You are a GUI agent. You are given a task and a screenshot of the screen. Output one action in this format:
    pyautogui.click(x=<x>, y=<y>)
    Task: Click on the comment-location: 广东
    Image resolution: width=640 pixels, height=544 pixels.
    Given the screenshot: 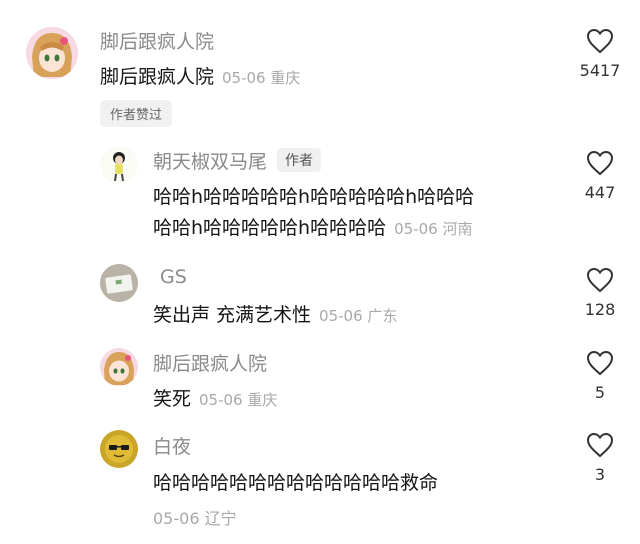 What is the action you would take?
    pyautogui.click(x=382, y=316)
    